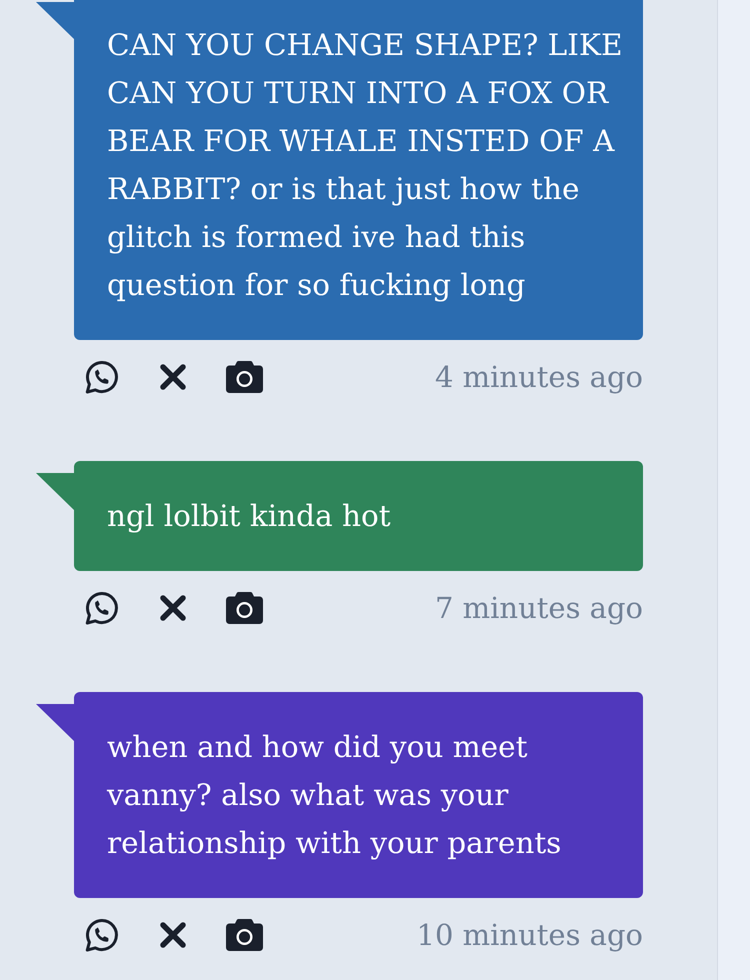 The image size is (750, 980). What do you see at coordinates (538, 377) in the screenshot?
I see `timestamp: 4 minutes ago` at bounding box center [538, 377].